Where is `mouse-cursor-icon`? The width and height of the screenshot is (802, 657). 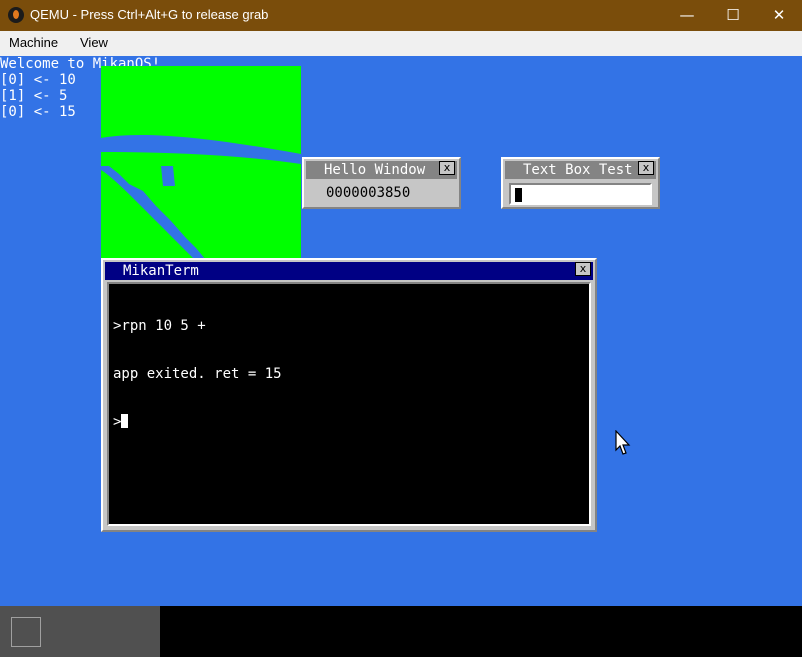 mouse-cursor-icon is located at coordinates (623, 442).